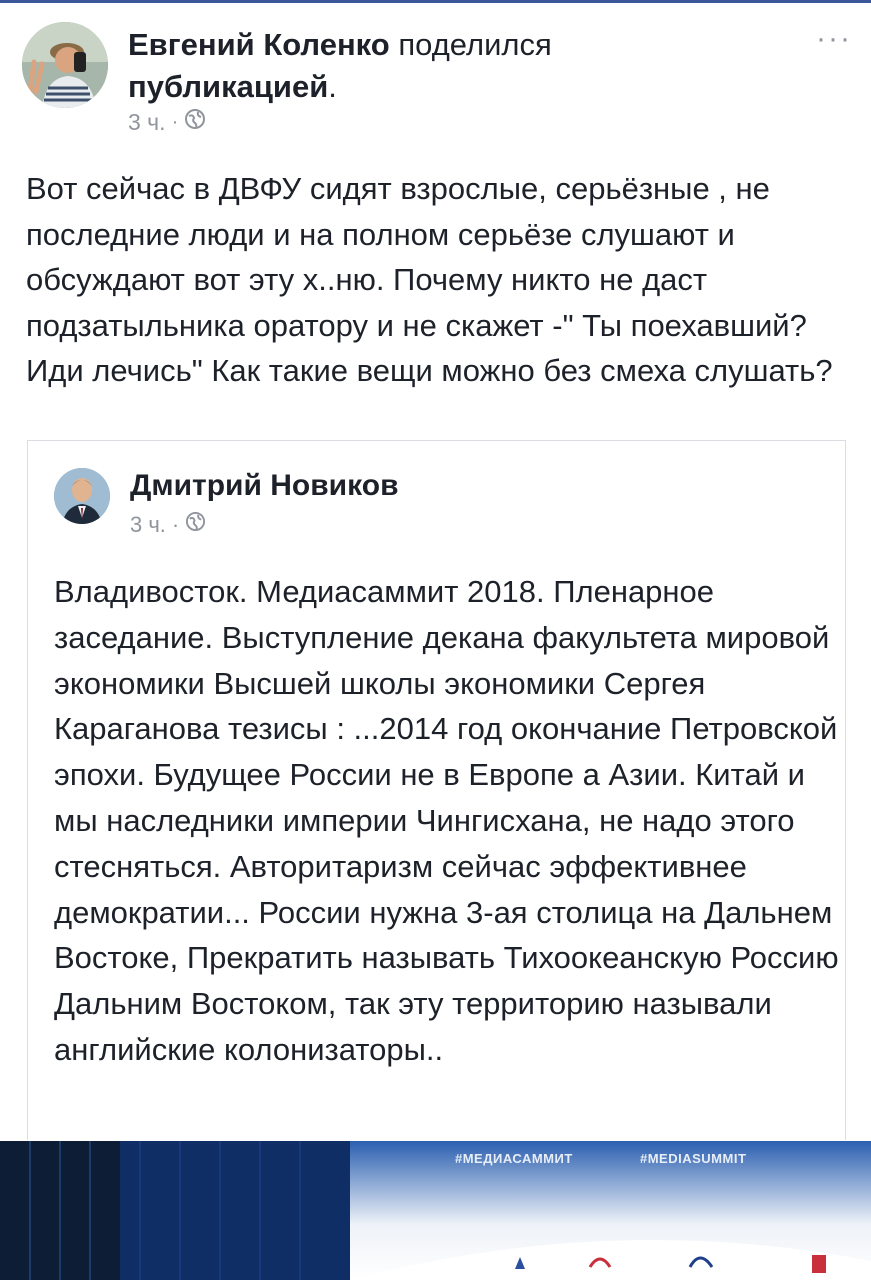 This screenshot has width=871, height=1280. What do you see at coordinates (259, 44) in the screenshot?
I see `author-name: Евгений Коленко` at bounding box center [259, 44].